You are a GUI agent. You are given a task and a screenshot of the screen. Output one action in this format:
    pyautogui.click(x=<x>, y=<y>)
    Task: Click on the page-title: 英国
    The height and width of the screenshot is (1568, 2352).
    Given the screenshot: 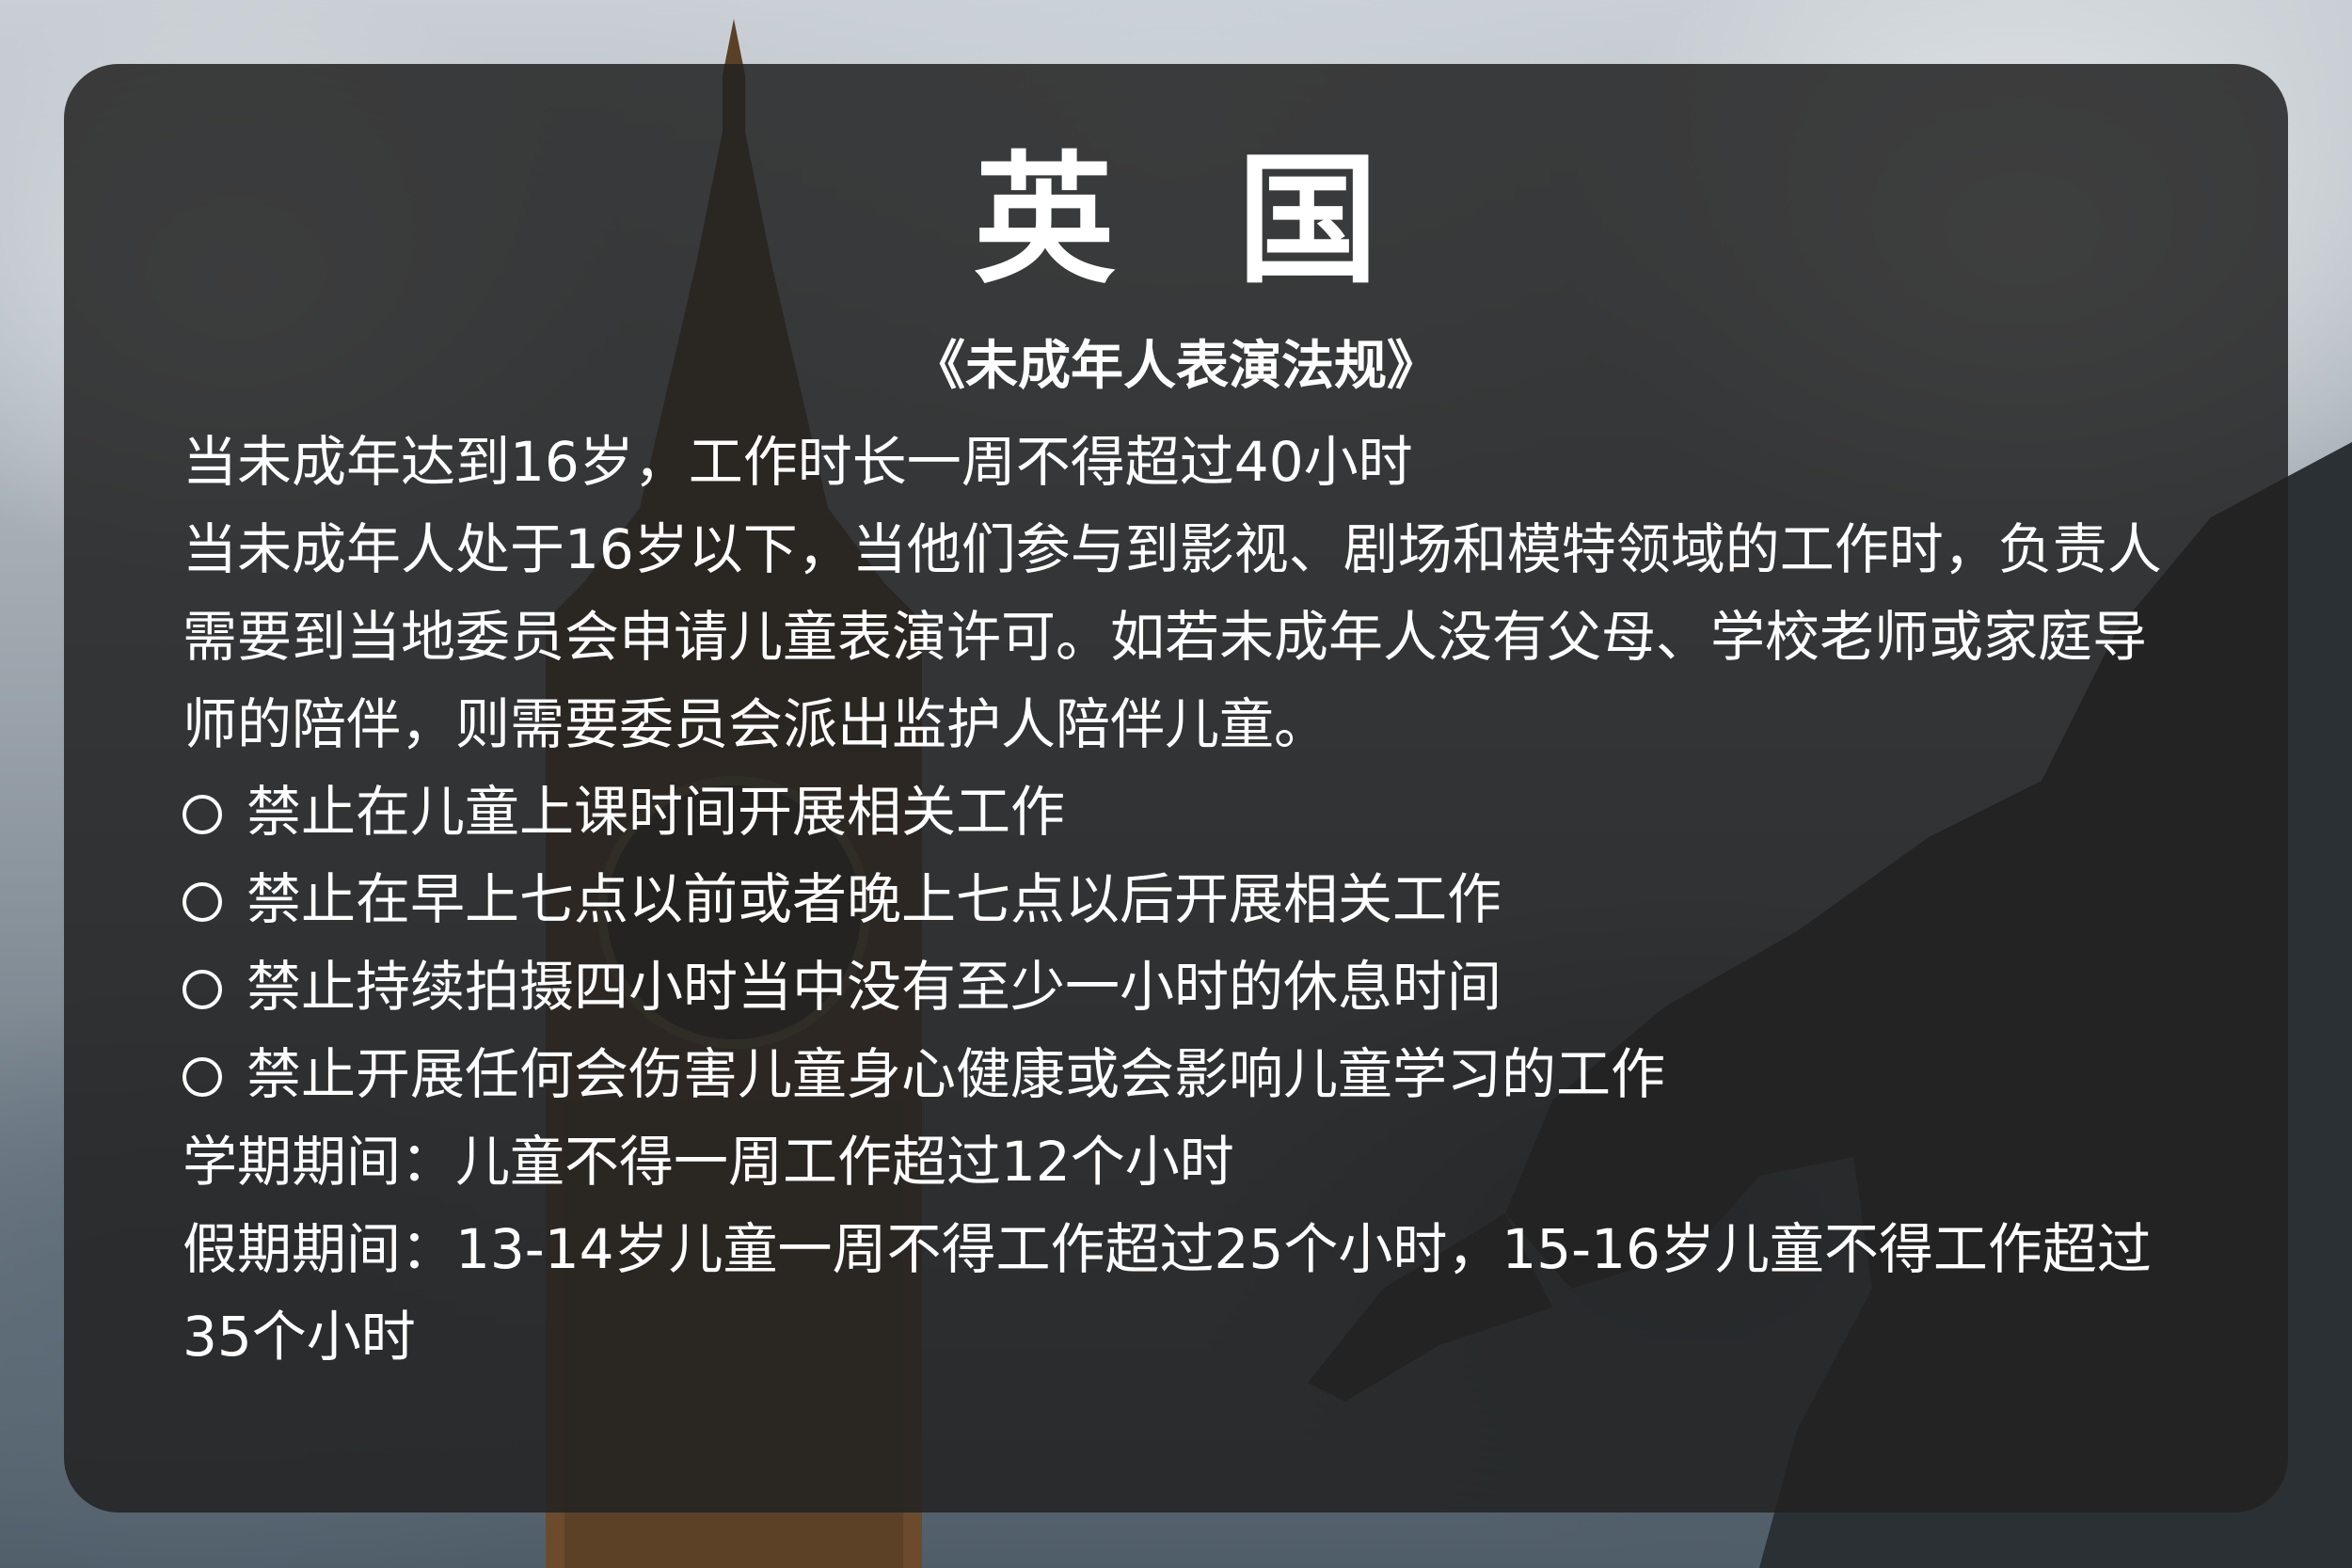 What is the action you would take?
    pyautogui.click(x=1237, y=221)
    